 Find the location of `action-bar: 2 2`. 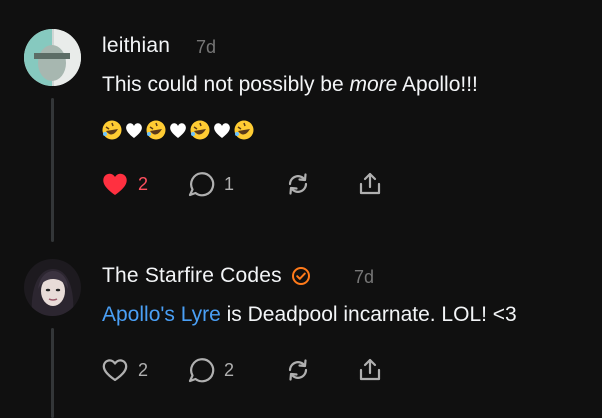

action-bar: 2 2 is located at coordinates (242, 370).